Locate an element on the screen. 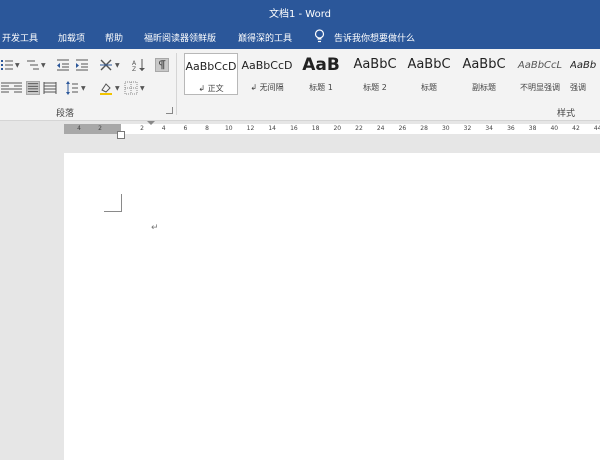 The height and width of the screenshot is (460, 600). first-line-indent-marker is located at coordinates (151, 123).